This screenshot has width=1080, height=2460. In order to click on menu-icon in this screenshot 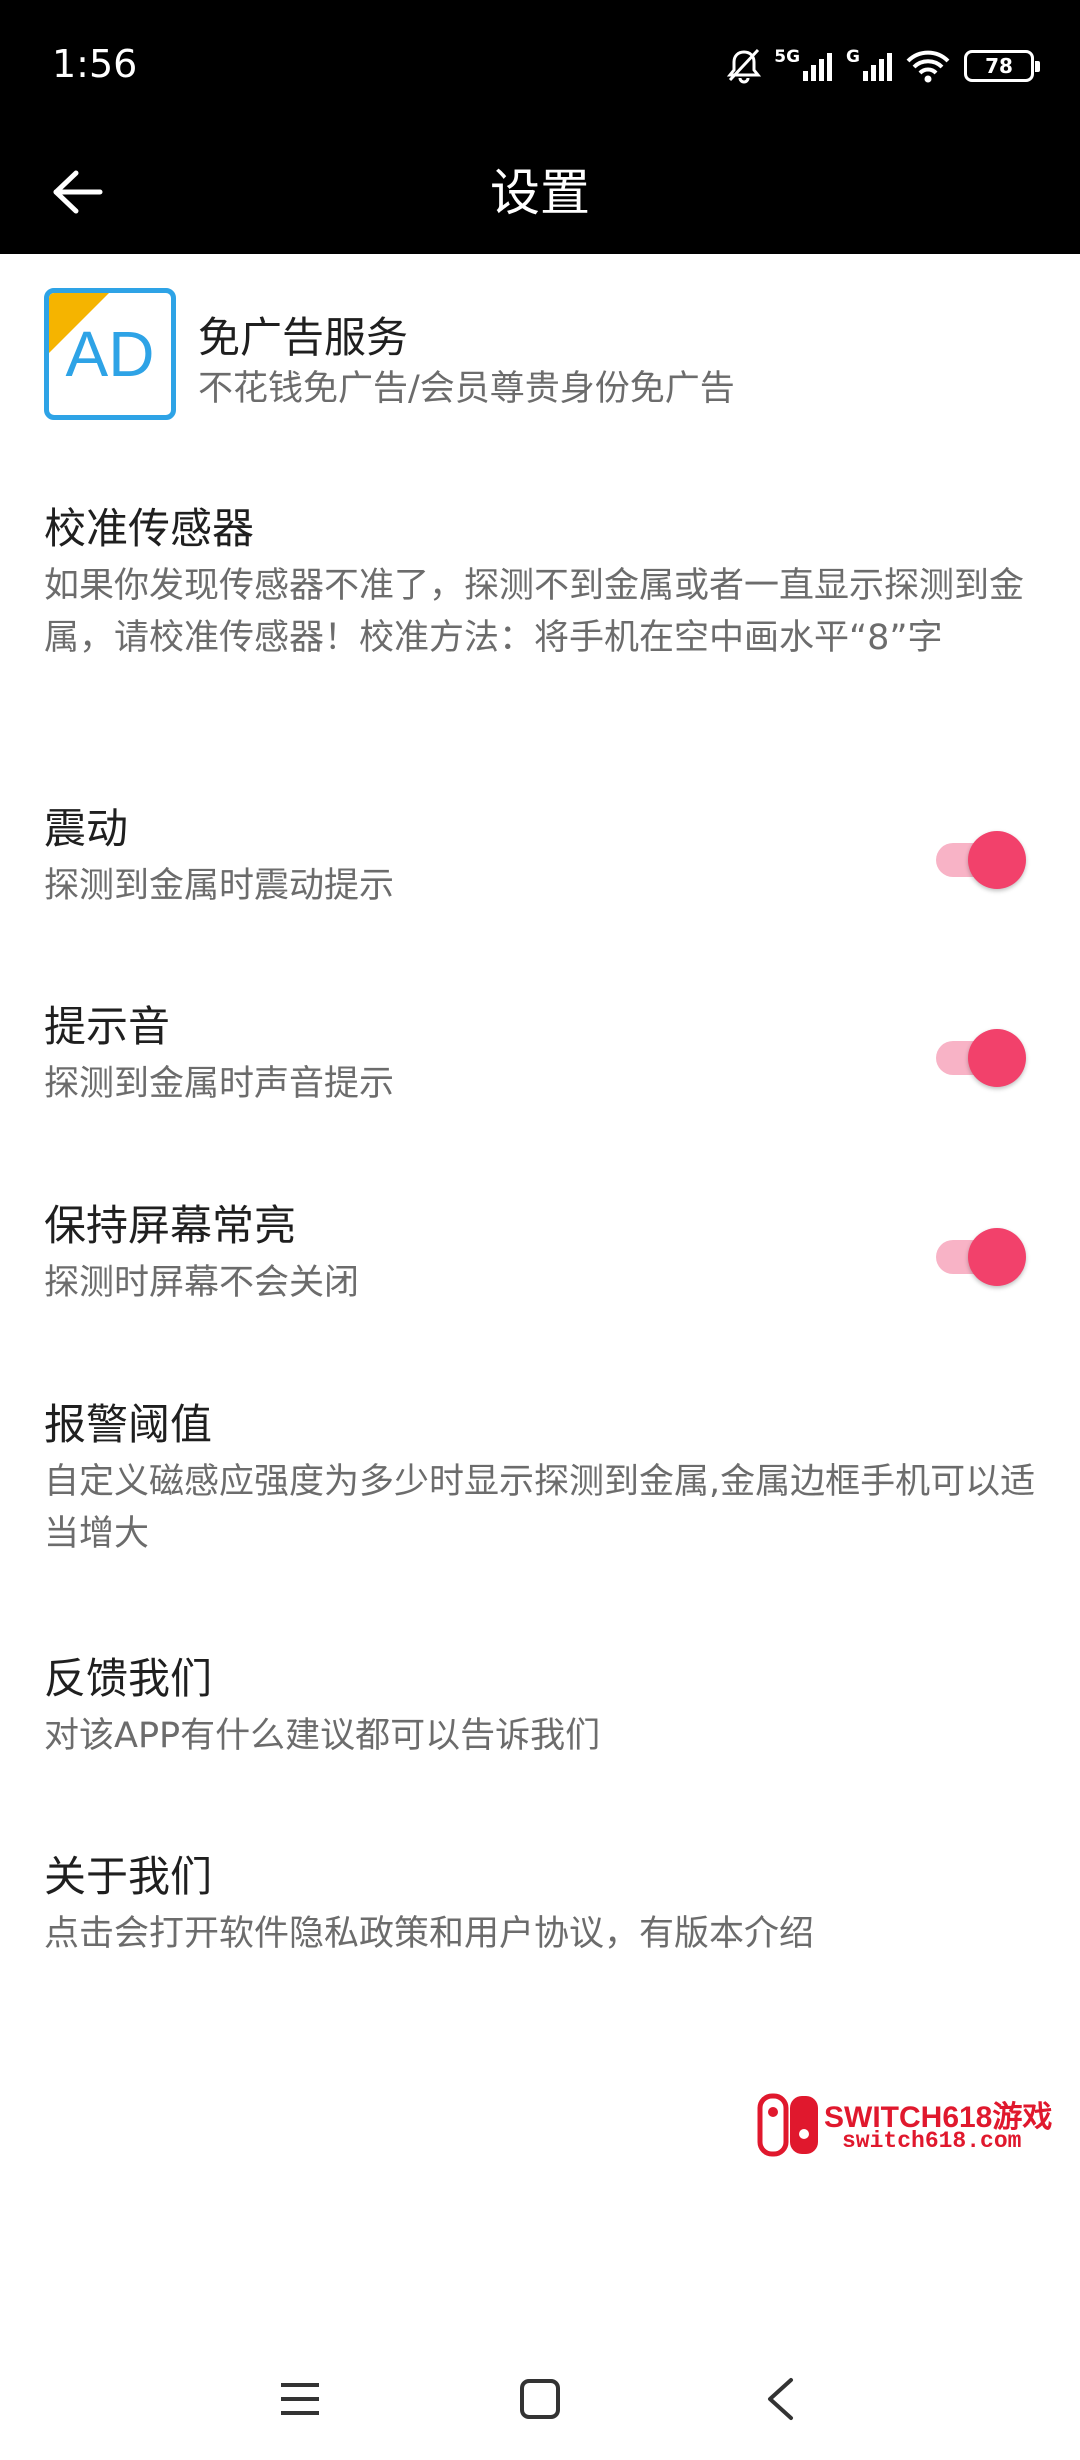, I will do `click(300, 2399)`.